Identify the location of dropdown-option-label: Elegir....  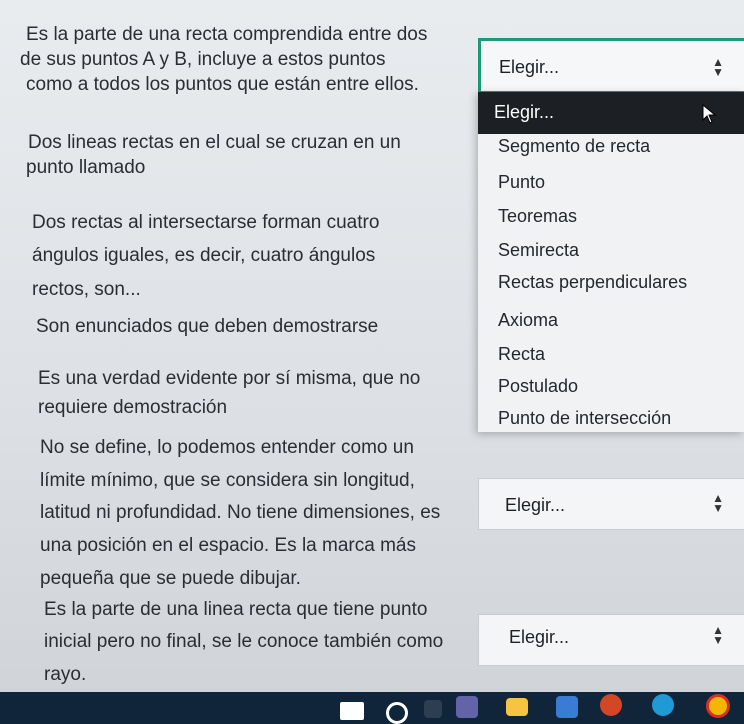
(524, 112).